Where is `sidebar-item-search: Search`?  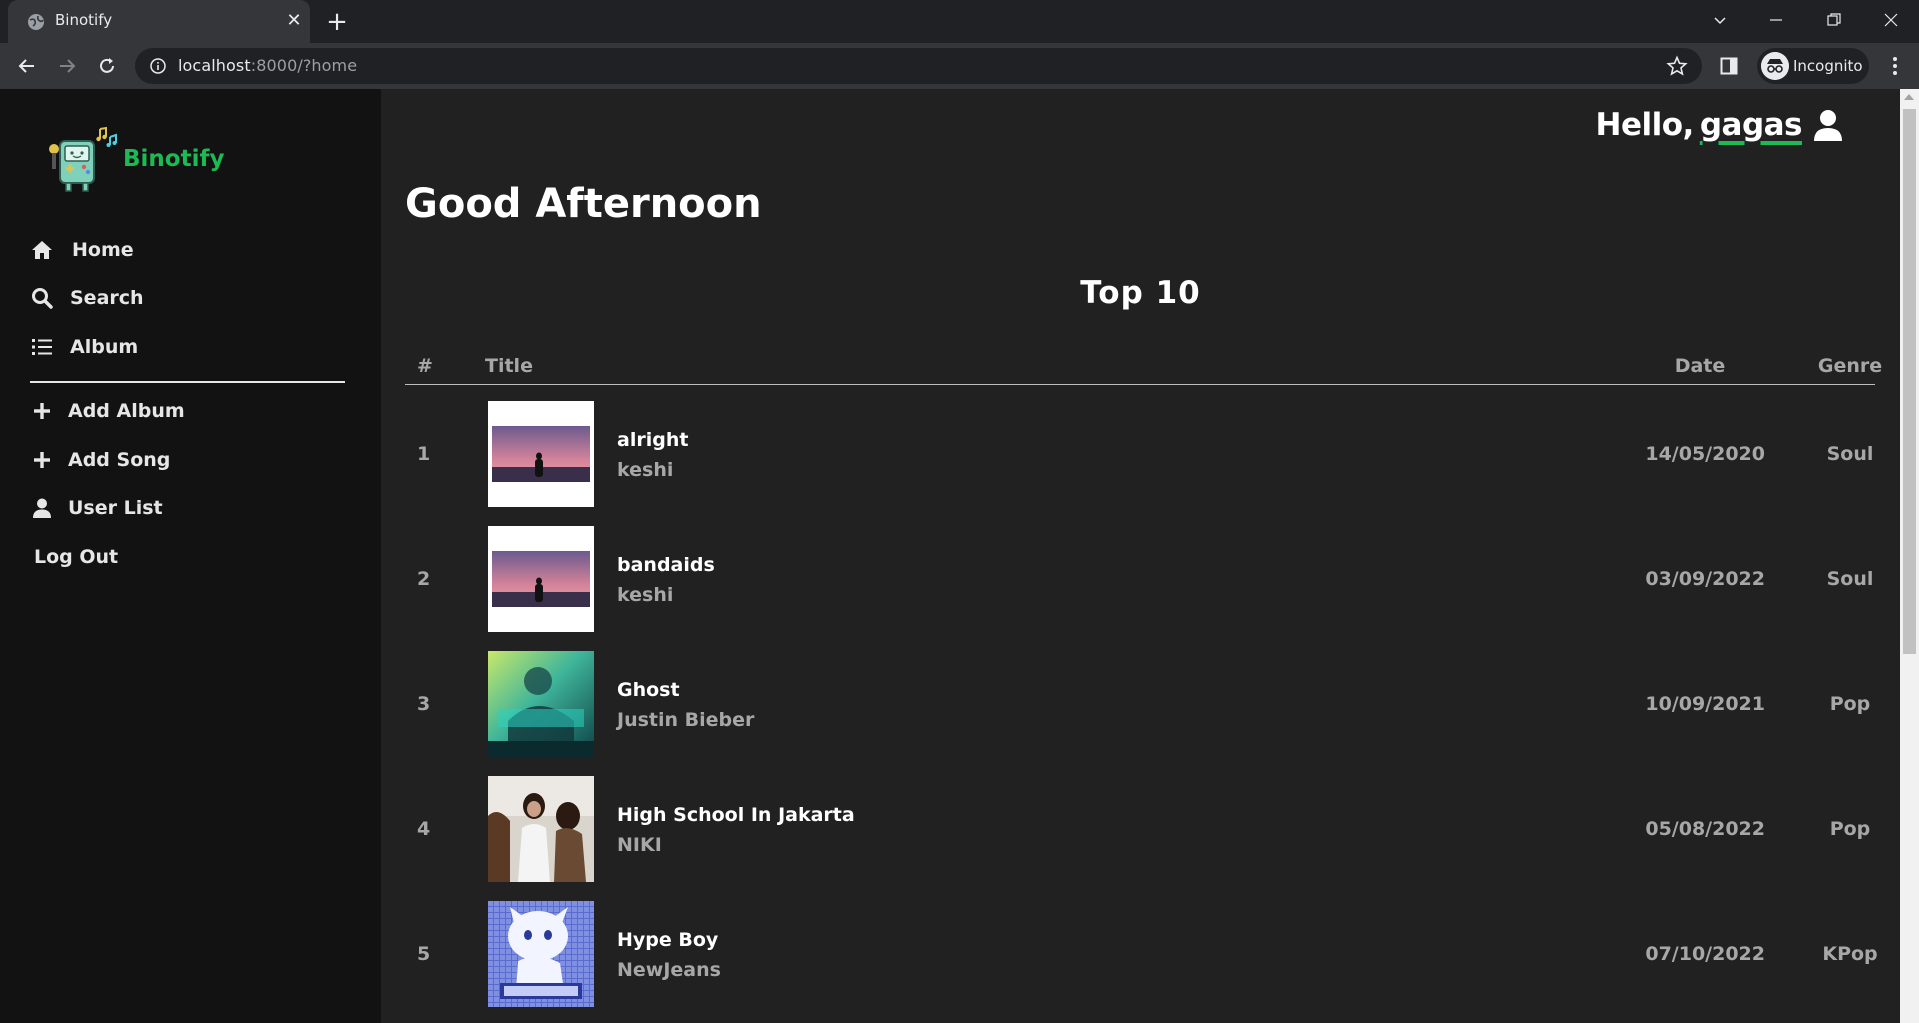 sidebar-item-search: Search is located at coordinates (87, 298).